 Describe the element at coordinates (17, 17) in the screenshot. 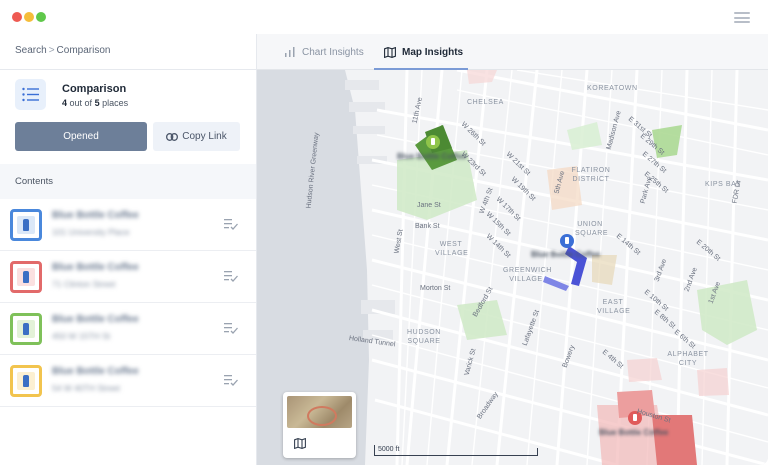

I see `close-window-button` at that location.